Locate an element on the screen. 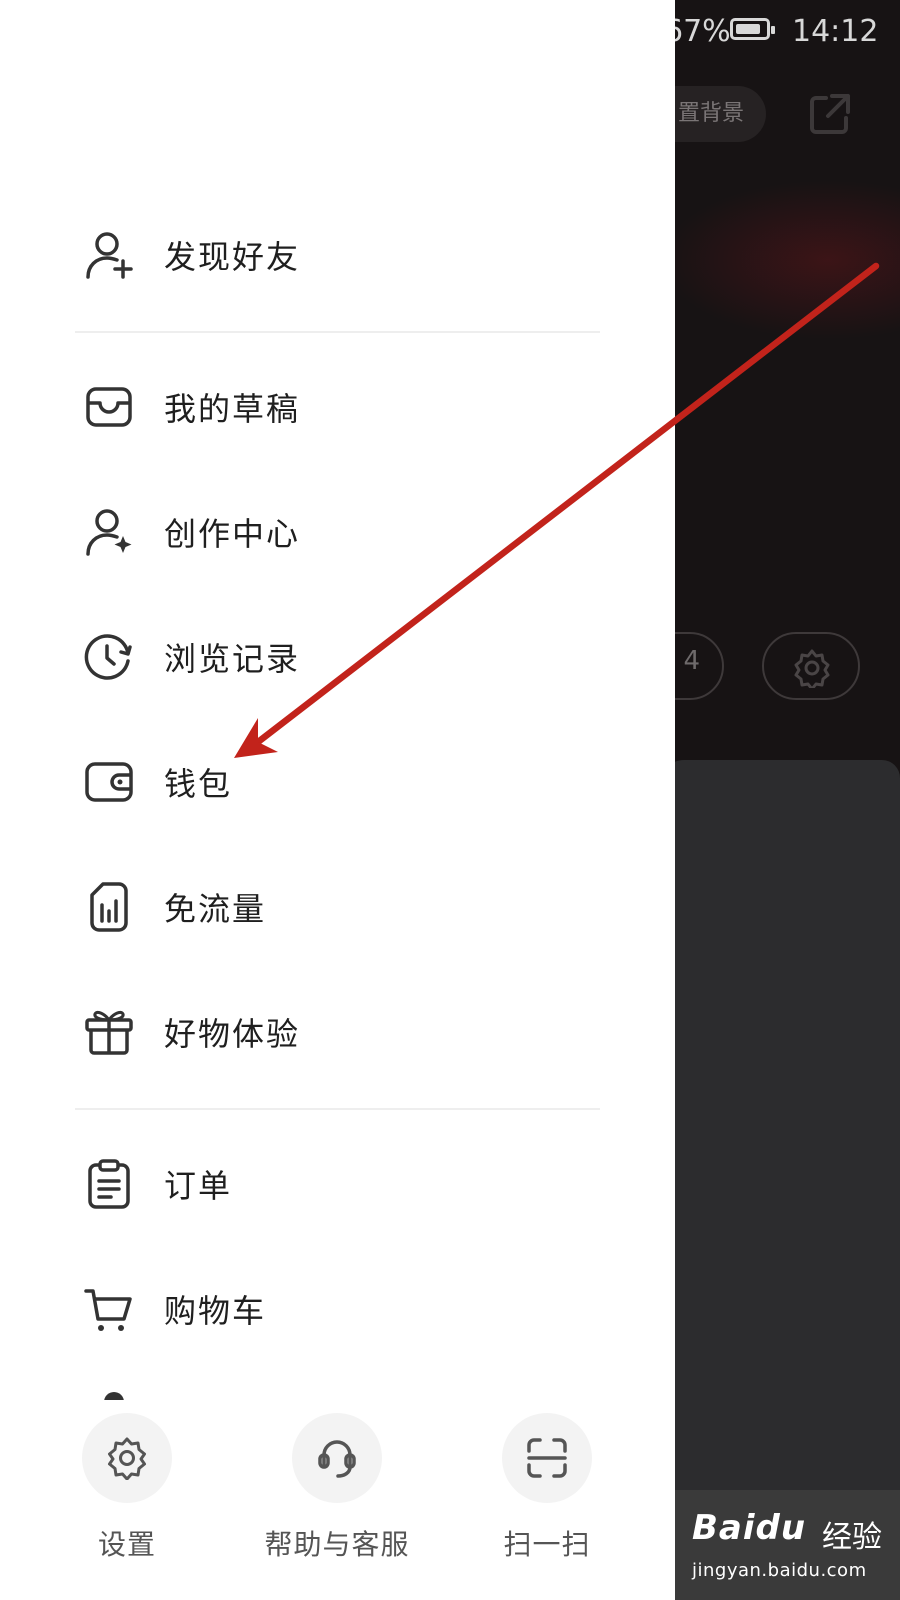  sim-card-icon is located at coordinates (109, 907).